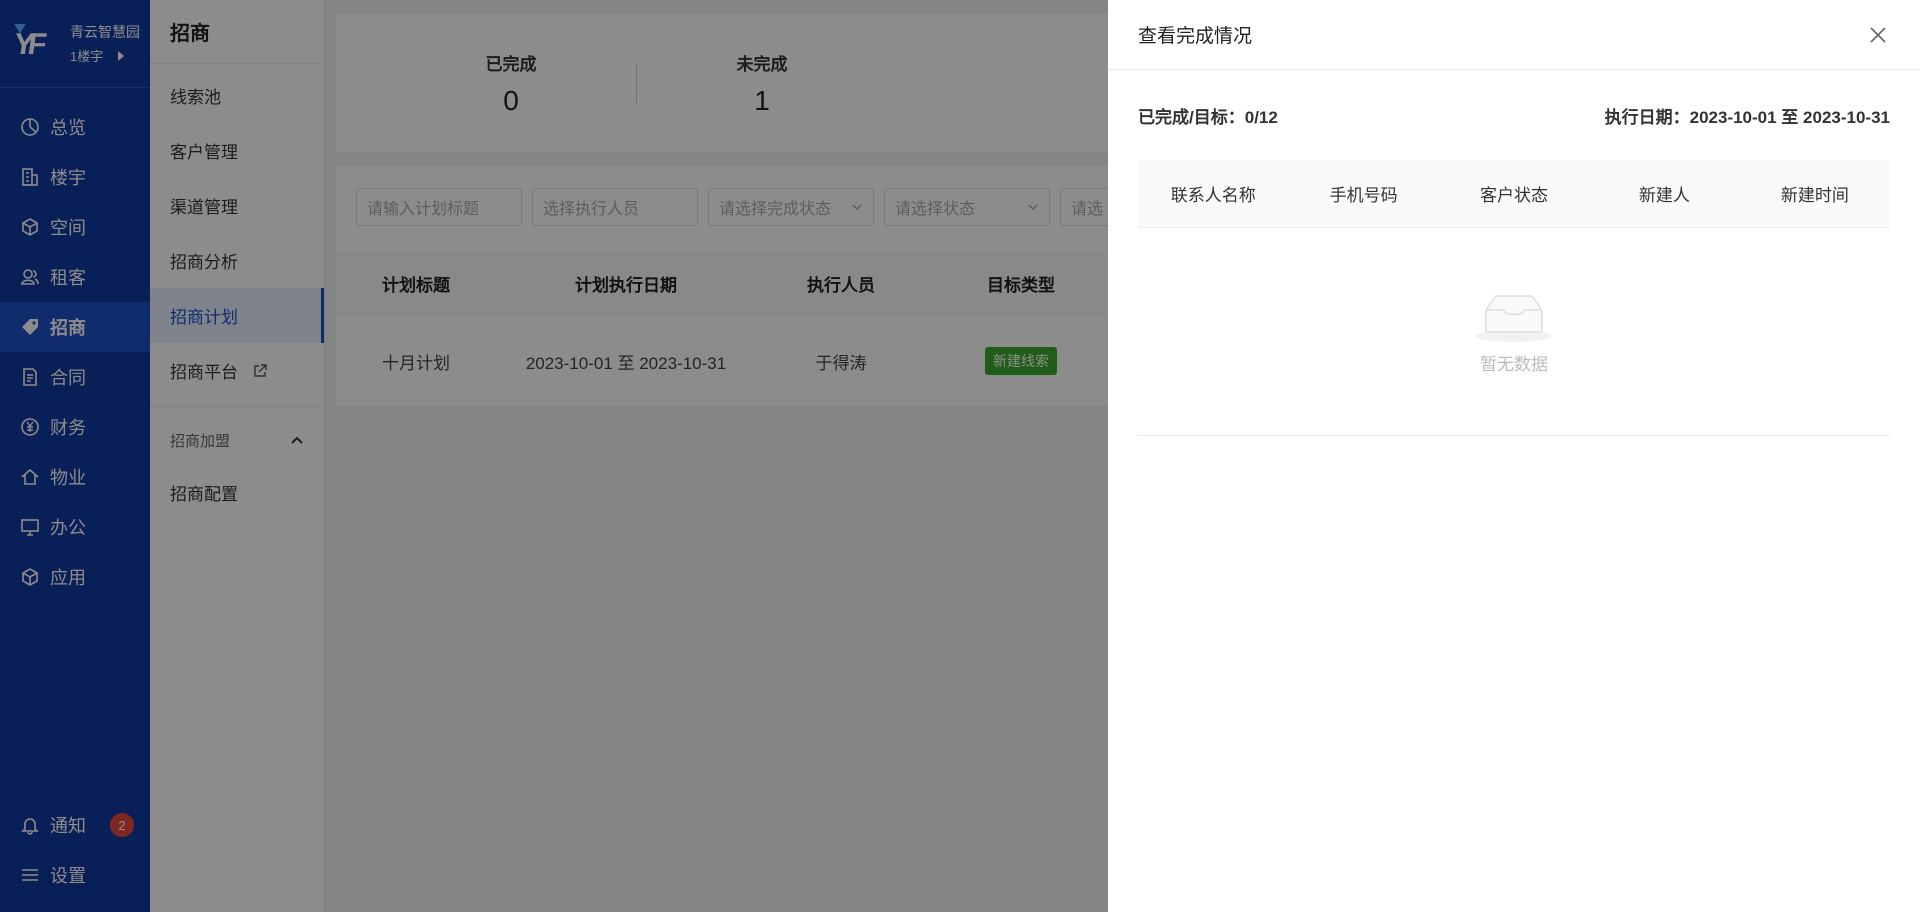 Image resolution: width=1920 pixels, height=912 pixels. Describe the element at coordinates (1664, 195) in the screenshot. I see `column-header: 新建人` at that location.